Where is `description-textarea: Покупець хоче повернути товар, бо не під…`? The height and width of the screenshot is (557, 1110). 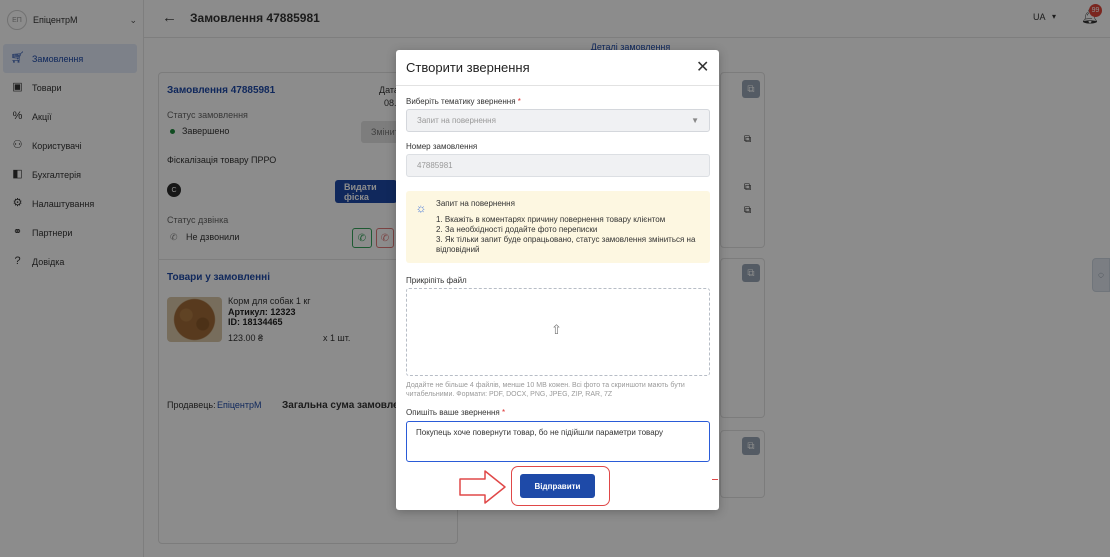
description-textarea: Покупець хоче повернути товар, бо не під… is located at coordinates (558, 441).